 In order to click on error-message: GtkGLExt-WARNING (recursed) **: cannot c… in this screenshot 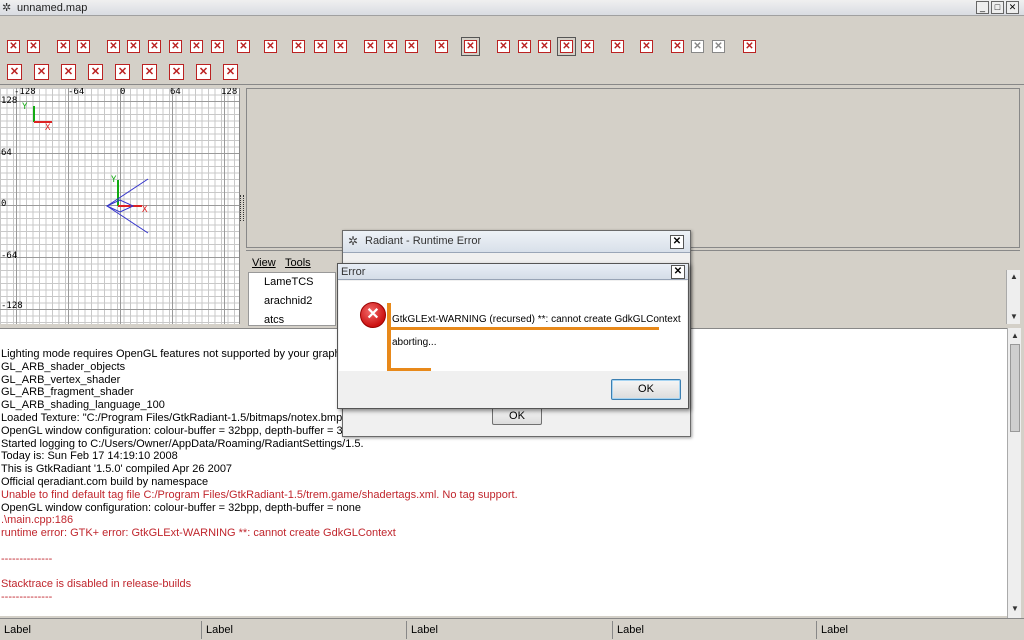, I will do `click(536, 319)`.